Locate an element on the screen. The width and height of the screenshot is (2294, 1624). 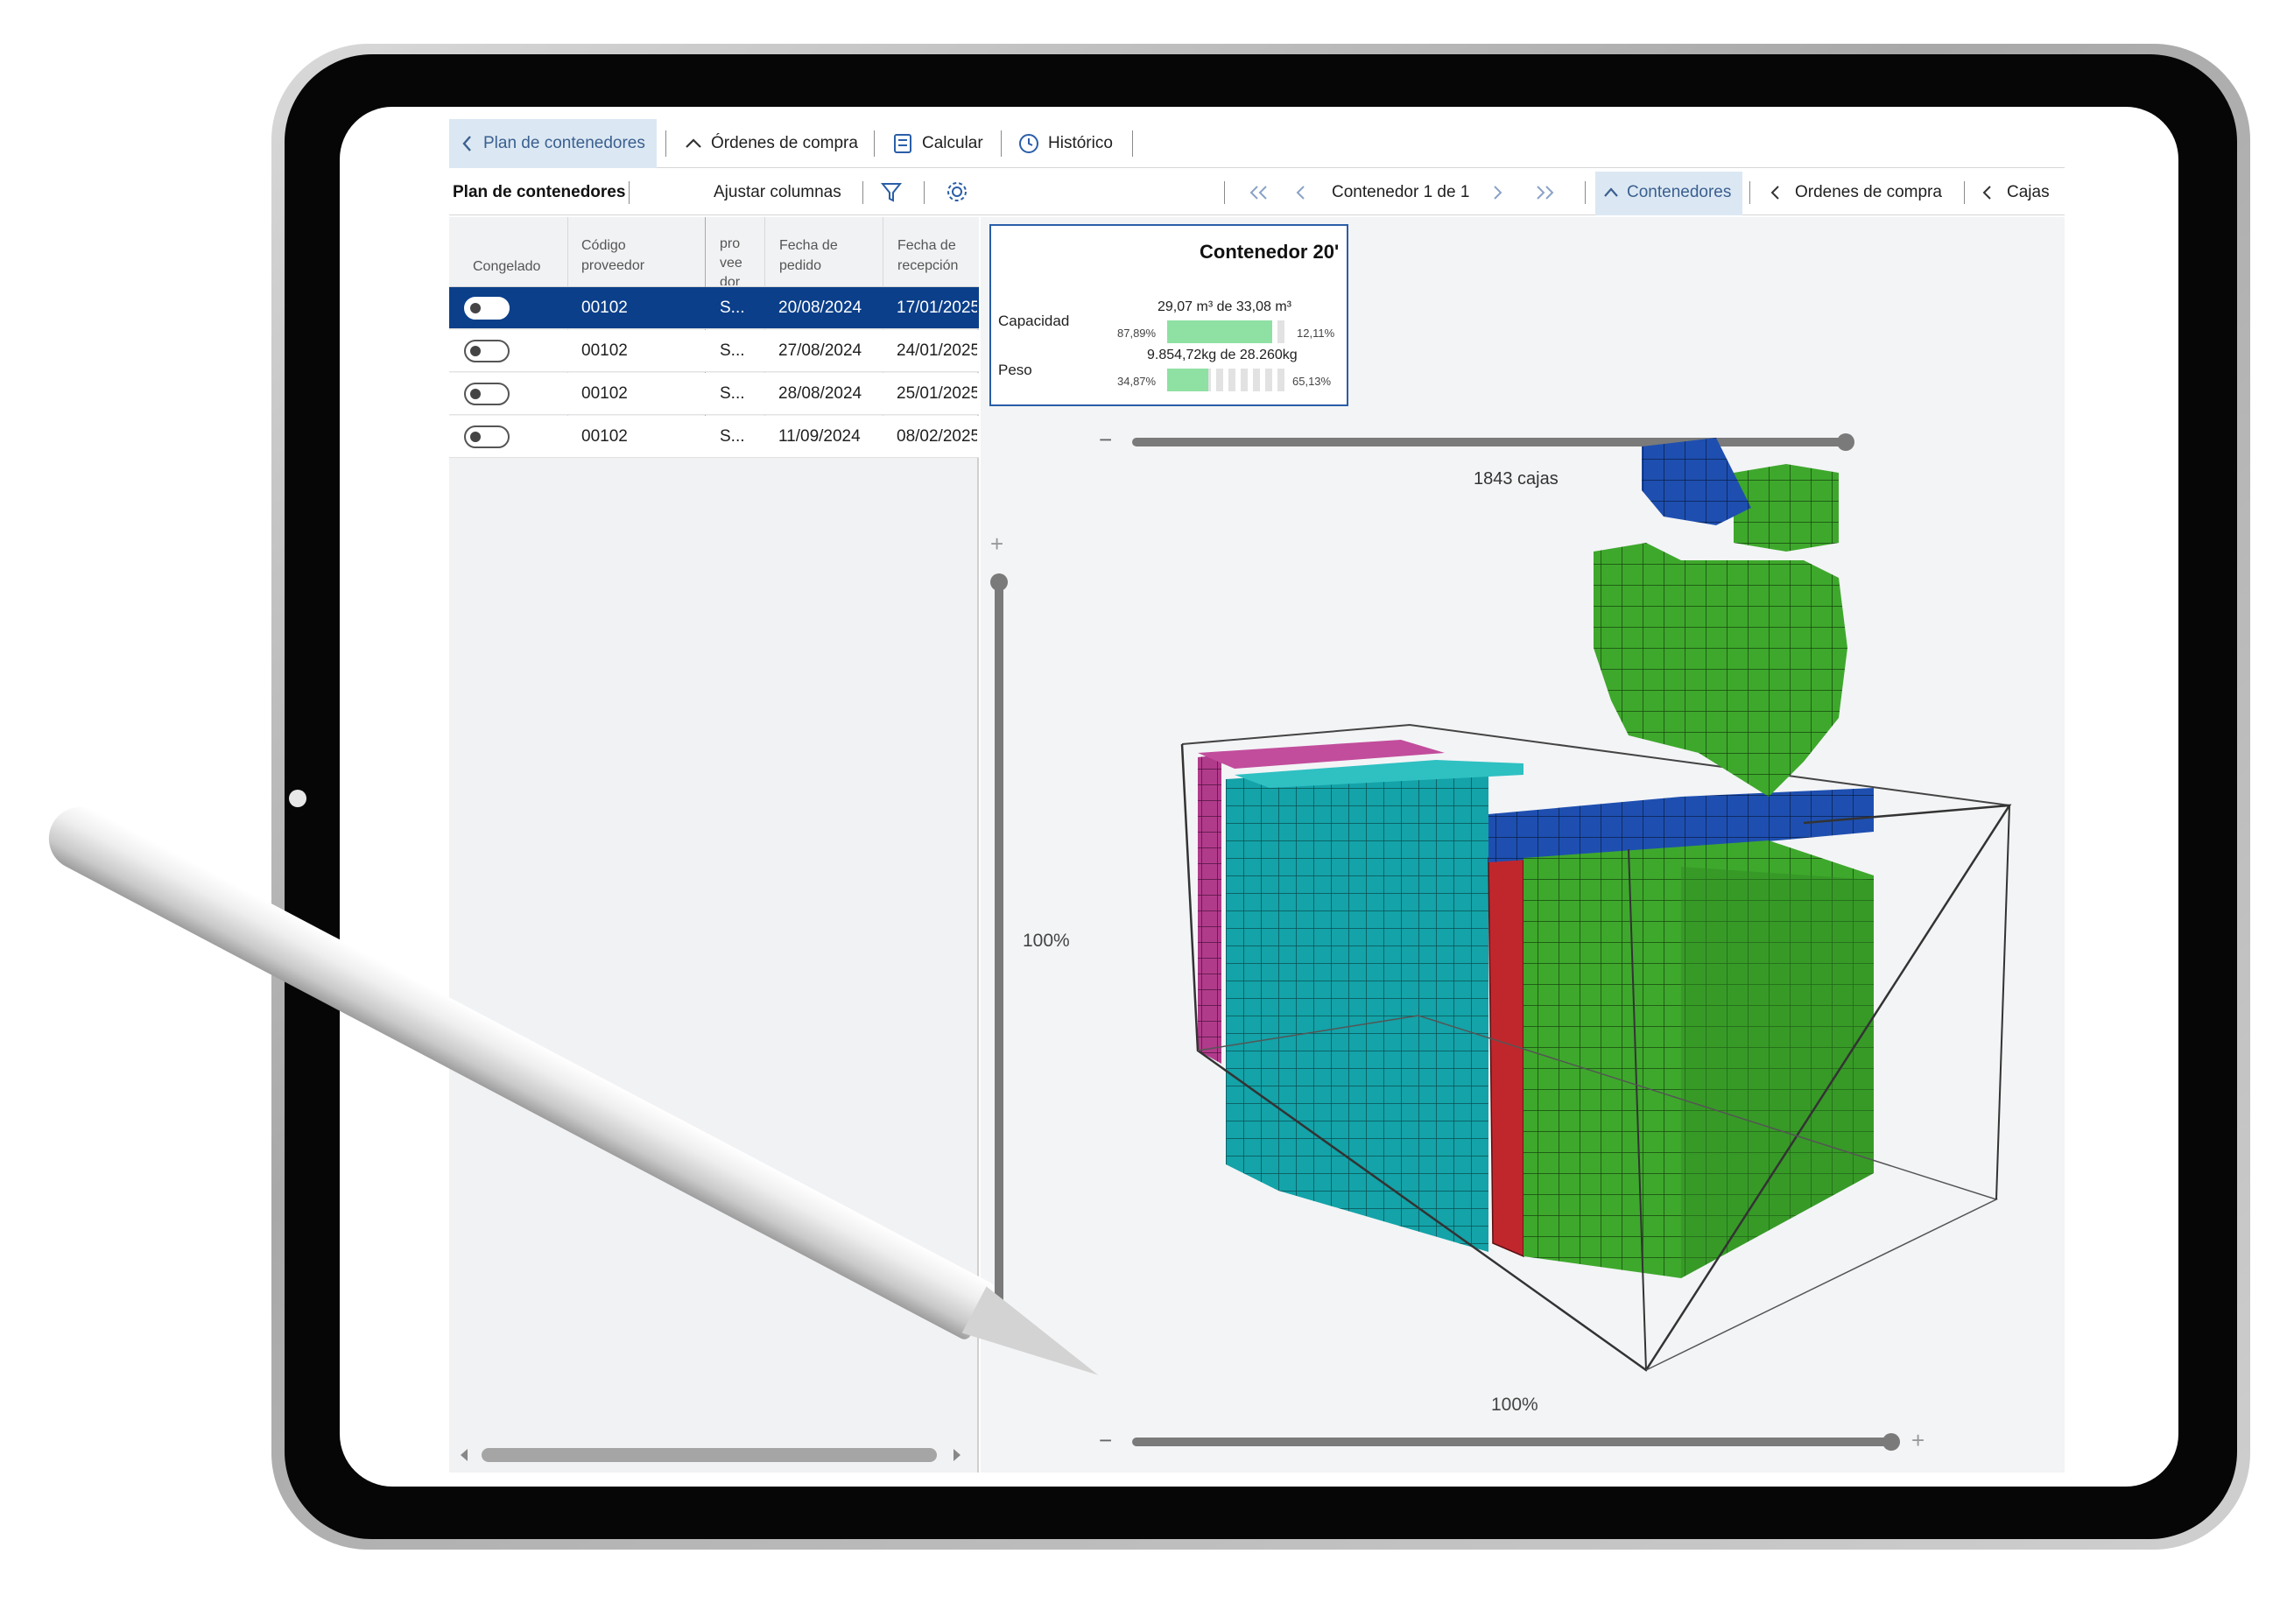
container-wireframe-edge is located at coordinates (2003, 1002).